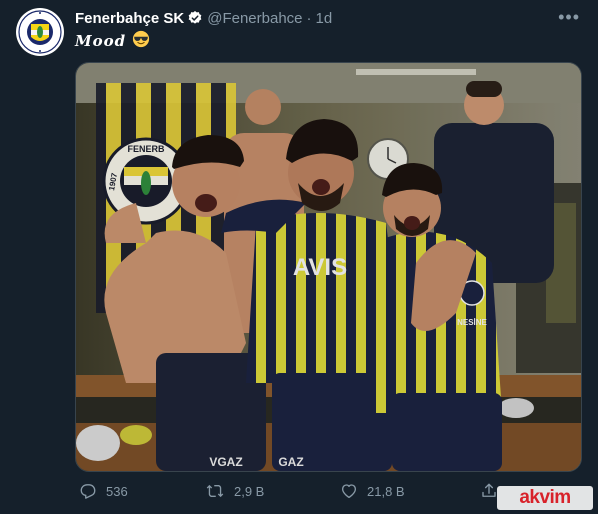 The width and height of the screenshot is (598, 514). What do you see at coordinates (254, 18) in the screenshot?
I see `author-handle: @Fenerbahce` at bounding box center [254, 18].